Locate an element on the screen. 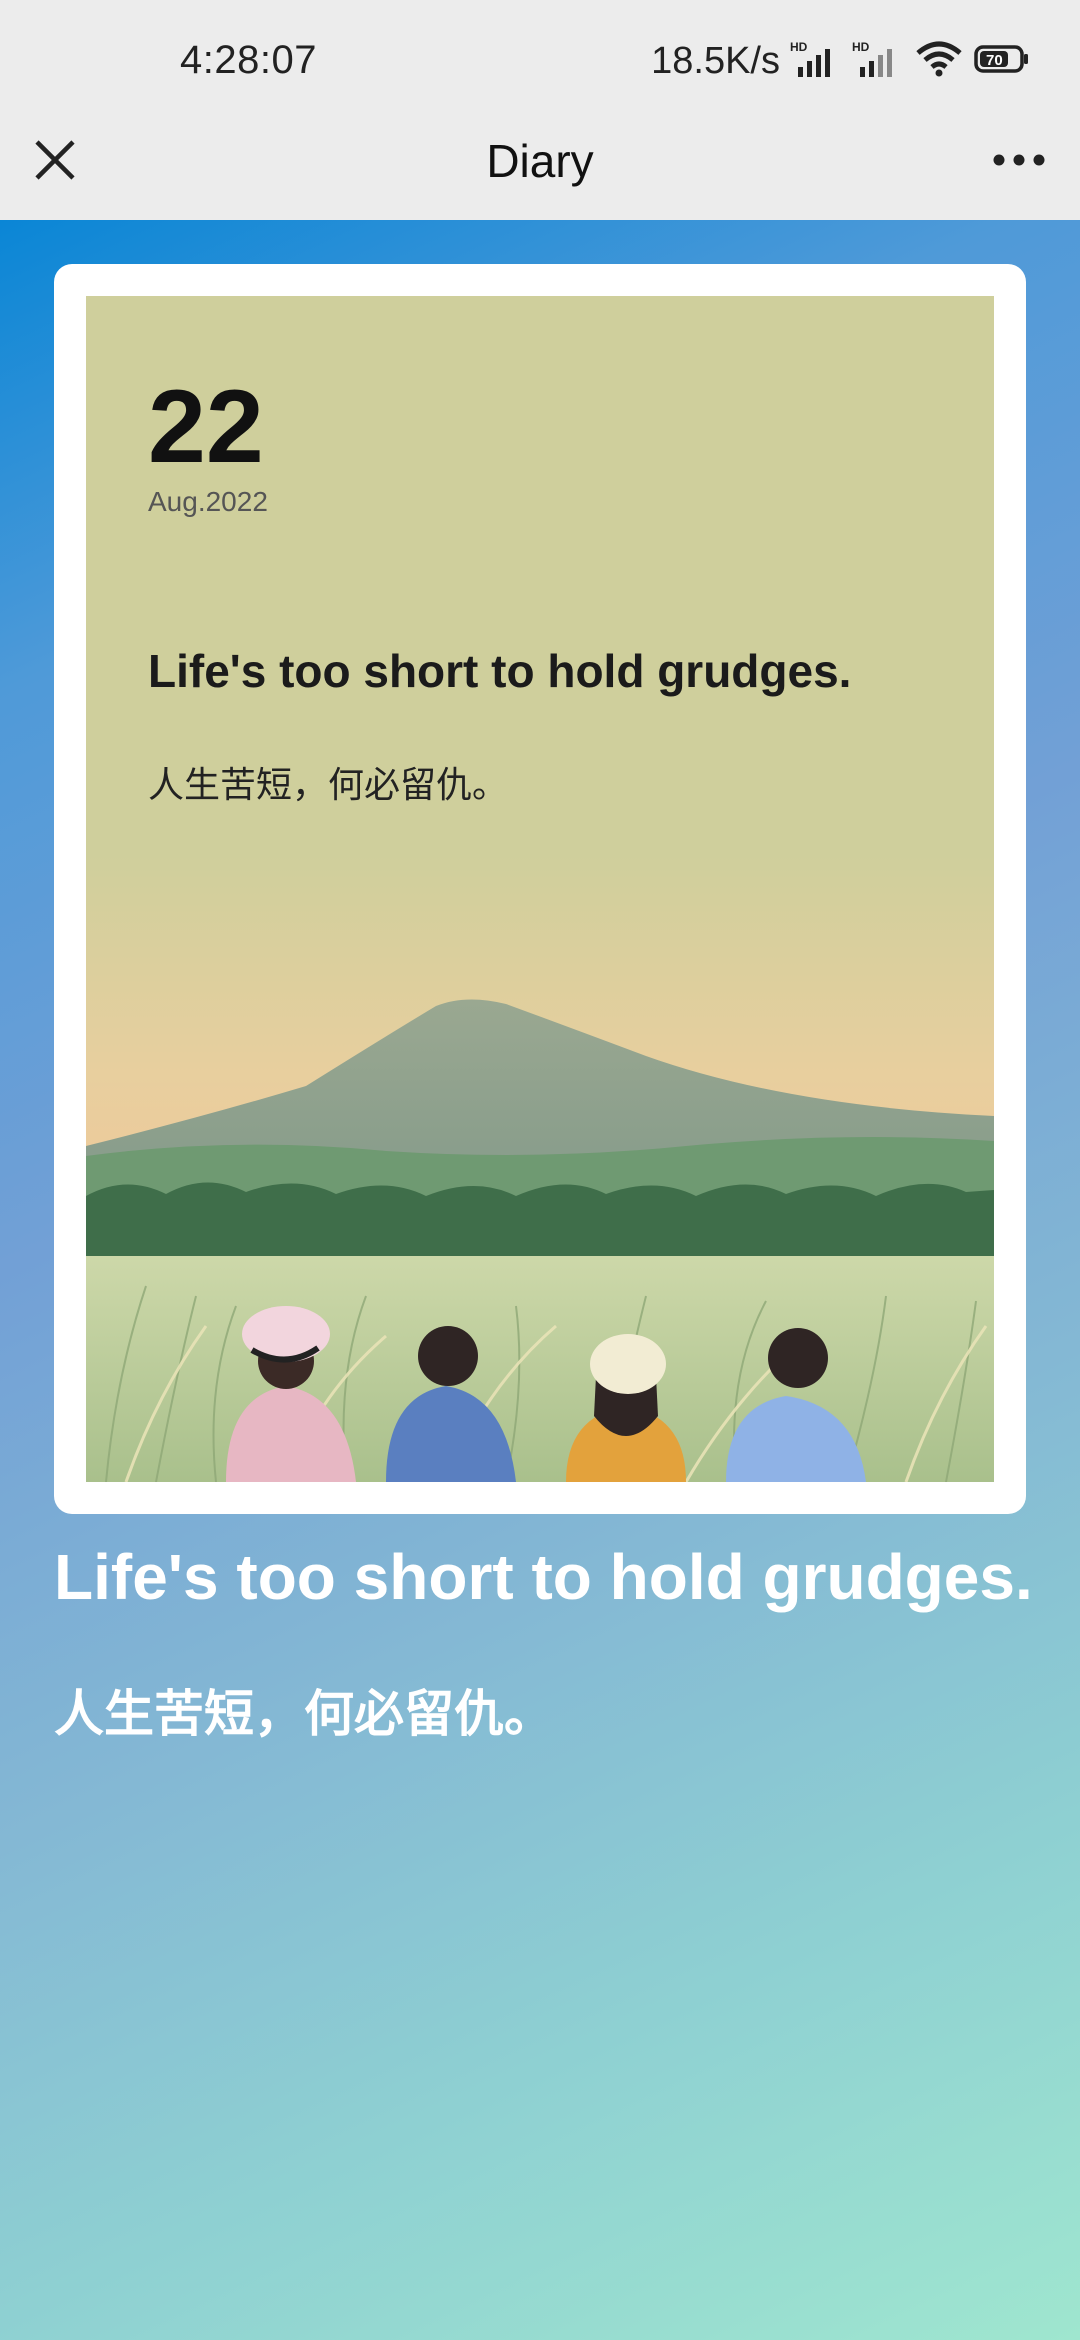 The height and width of the screenshot is (2340, 1080). status-time: 4:28:07 is located at coordinates (248, 60).